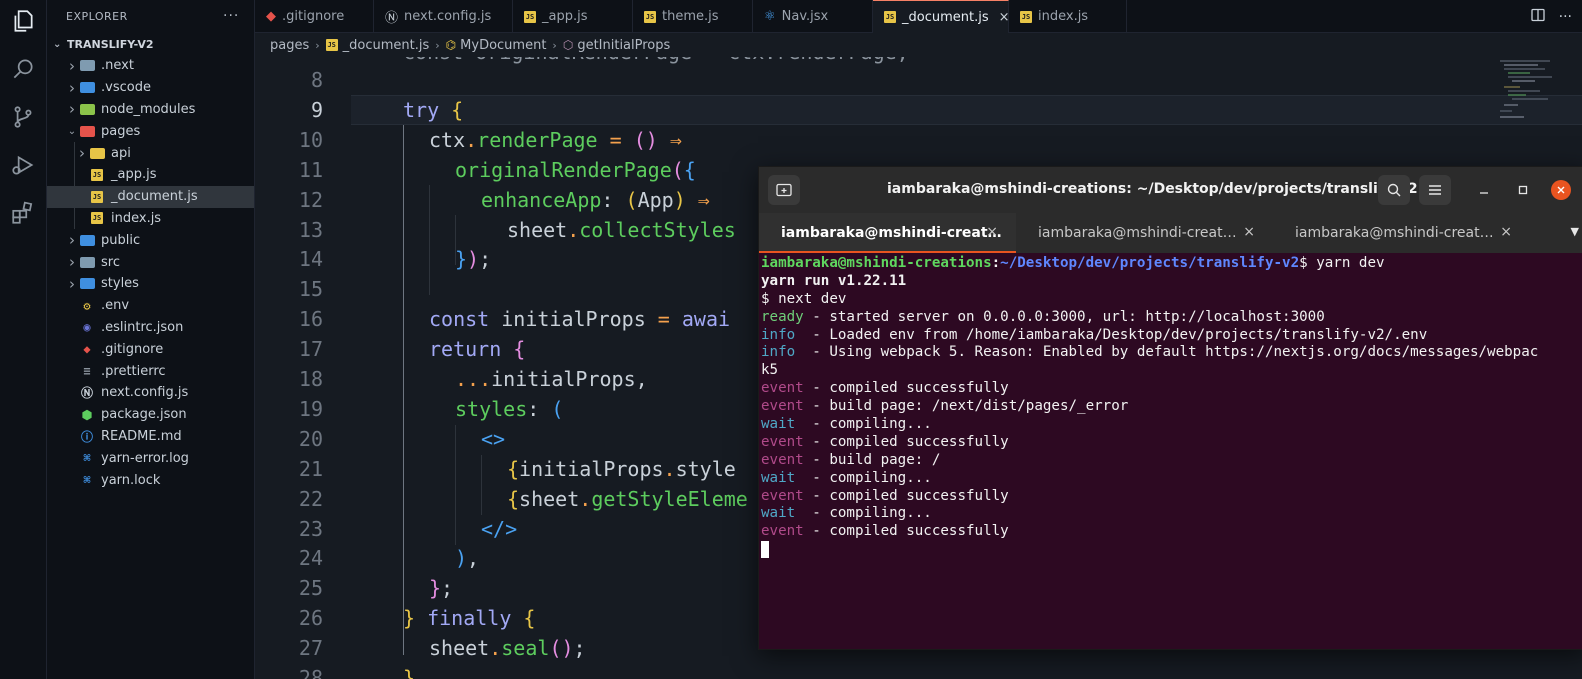 The width and height of the screenshot is (1582, 679). Describe the element at coordinates (421, 259) in the screenshot. I see `code-line: });` at that location.